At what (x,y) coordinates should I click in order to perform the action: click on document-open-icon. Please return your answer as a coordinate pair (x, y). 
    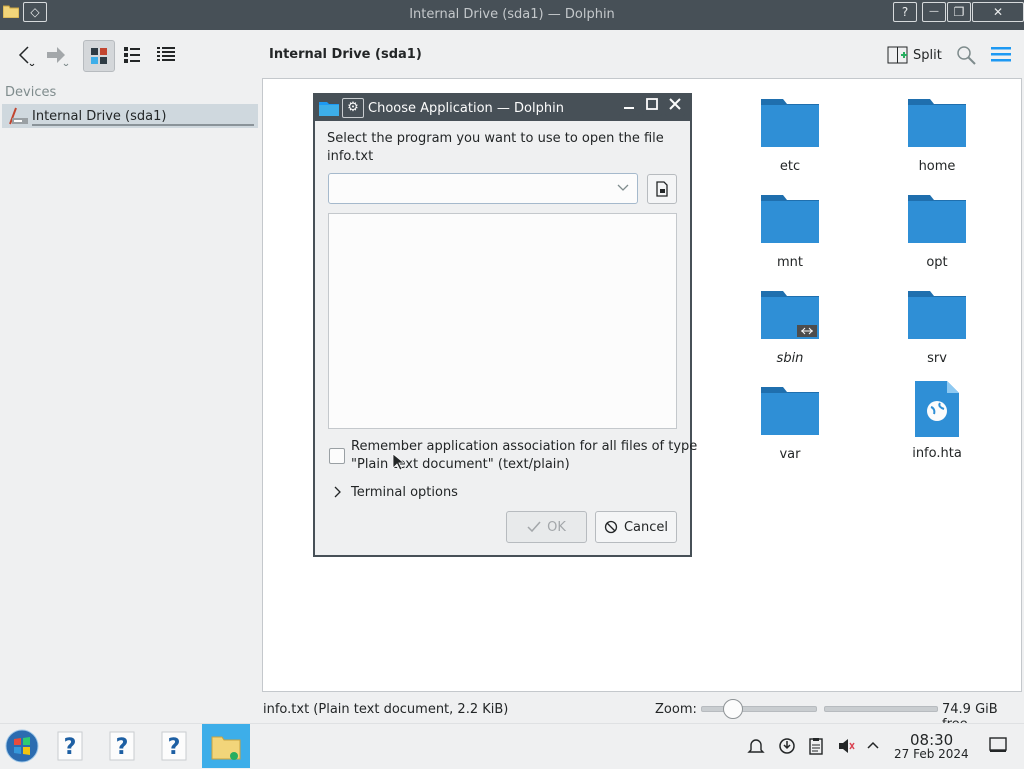
    Looking at the image, I should click on (662, 189).